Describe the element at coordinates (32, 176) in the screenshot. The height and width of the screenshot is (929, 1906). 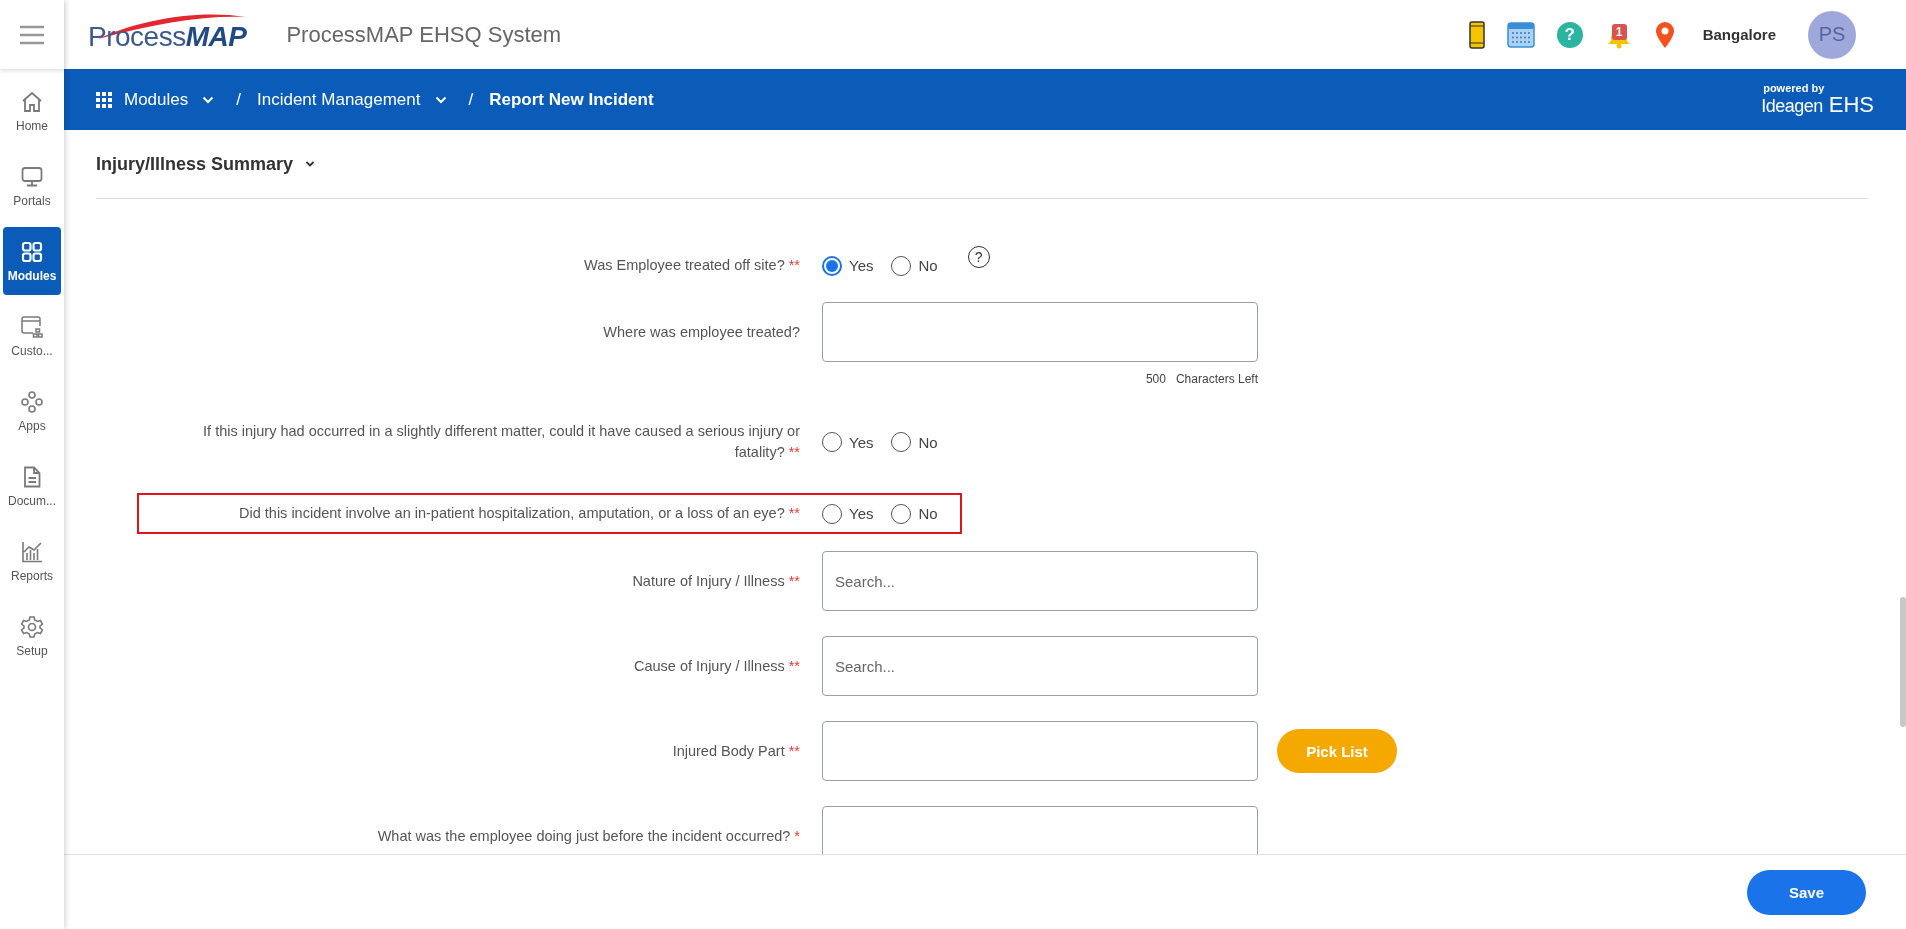
I see `monitor-icon` at that location.